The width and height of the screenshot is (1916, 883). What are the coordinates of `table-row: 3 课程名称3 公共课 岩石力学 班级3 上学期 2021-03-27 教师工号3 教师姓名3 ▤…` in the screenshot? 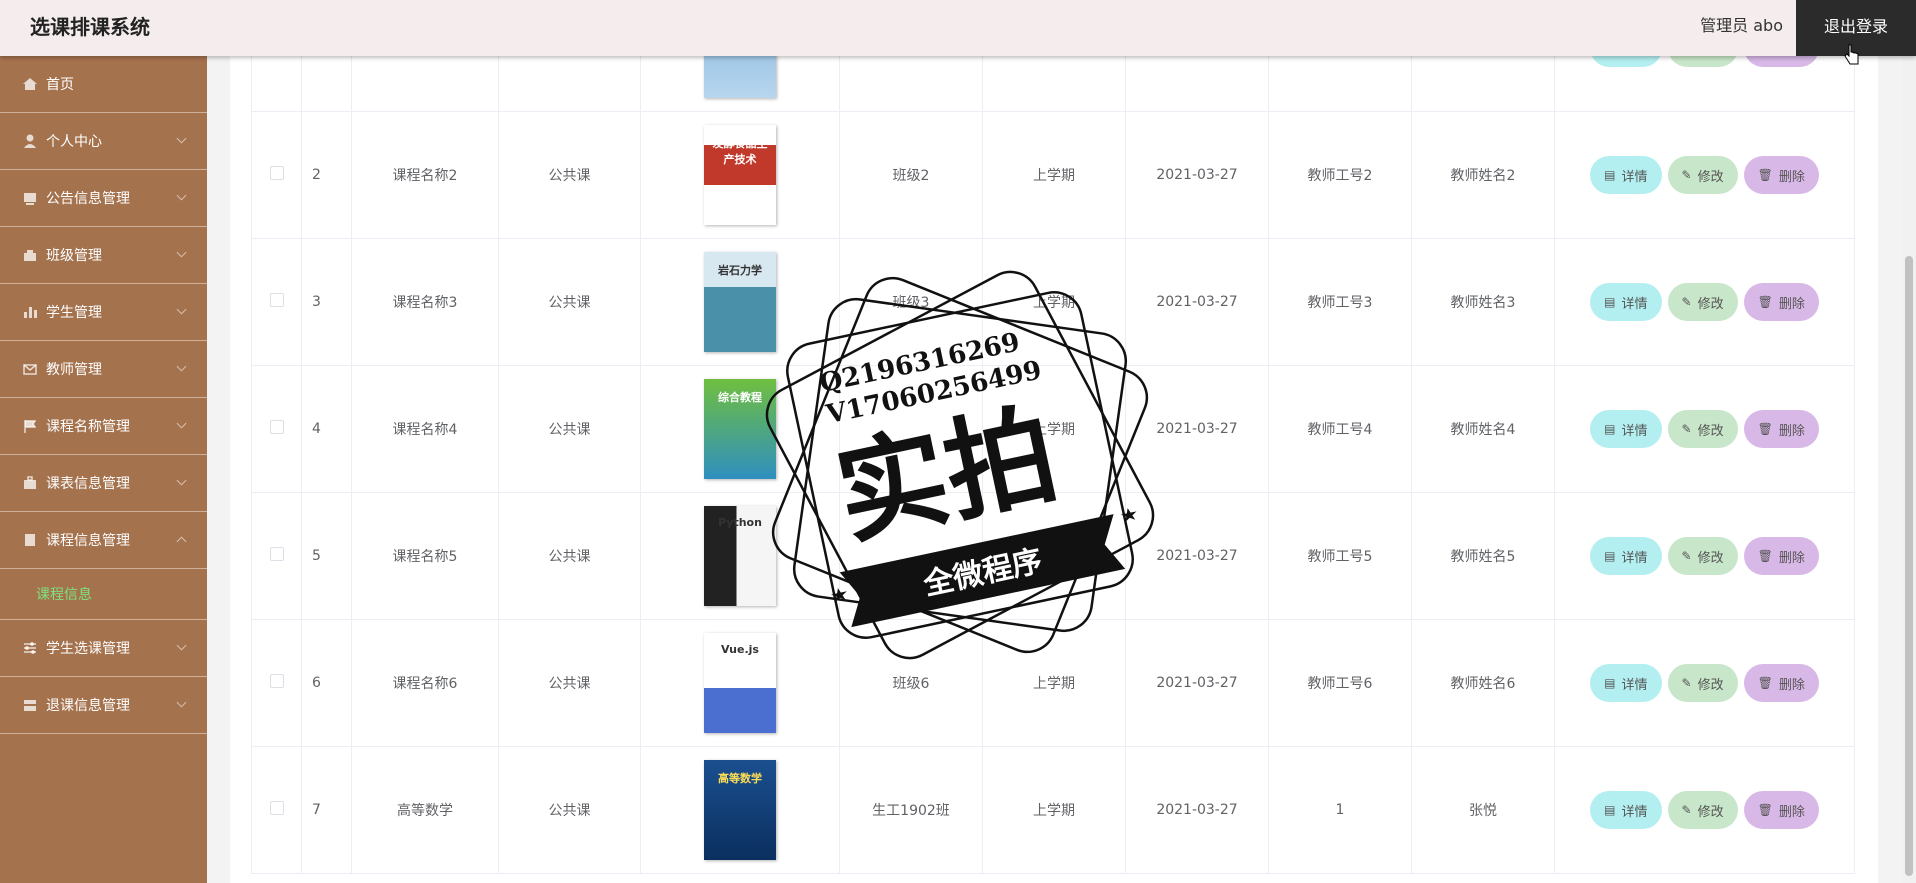 It's located at (1053, 302).